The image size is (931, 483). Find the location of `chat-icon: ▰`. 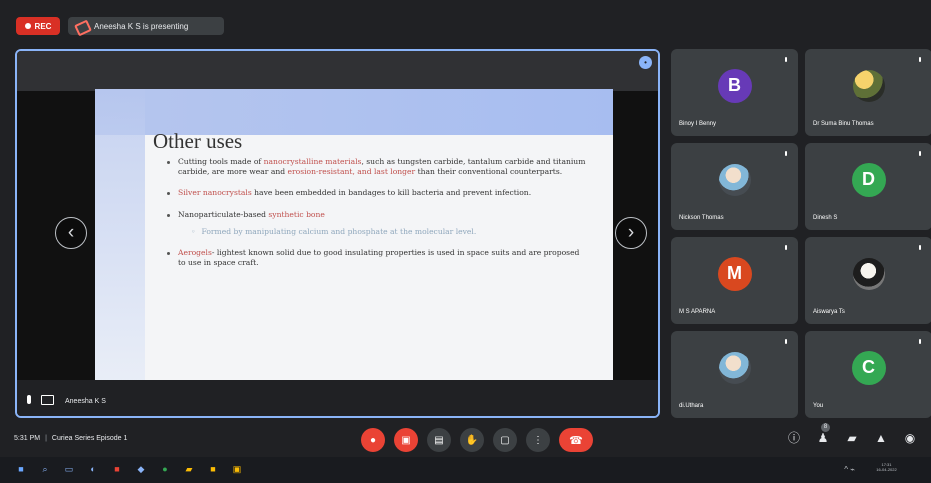

chat-icon: ▰ is located at coordinates (852, 438).